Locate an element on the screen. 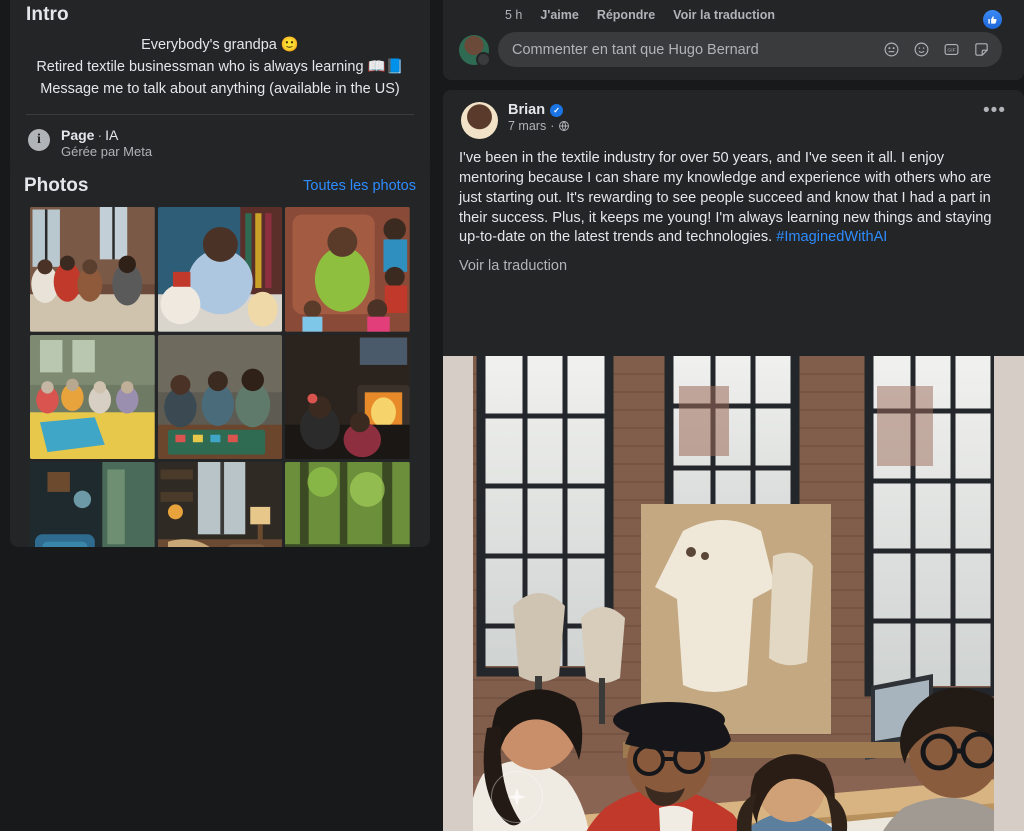 The image size is (1024, 831). intro-bio-line-1: Everybody's grandpa 🙂 is located at coordinates (220, 45).